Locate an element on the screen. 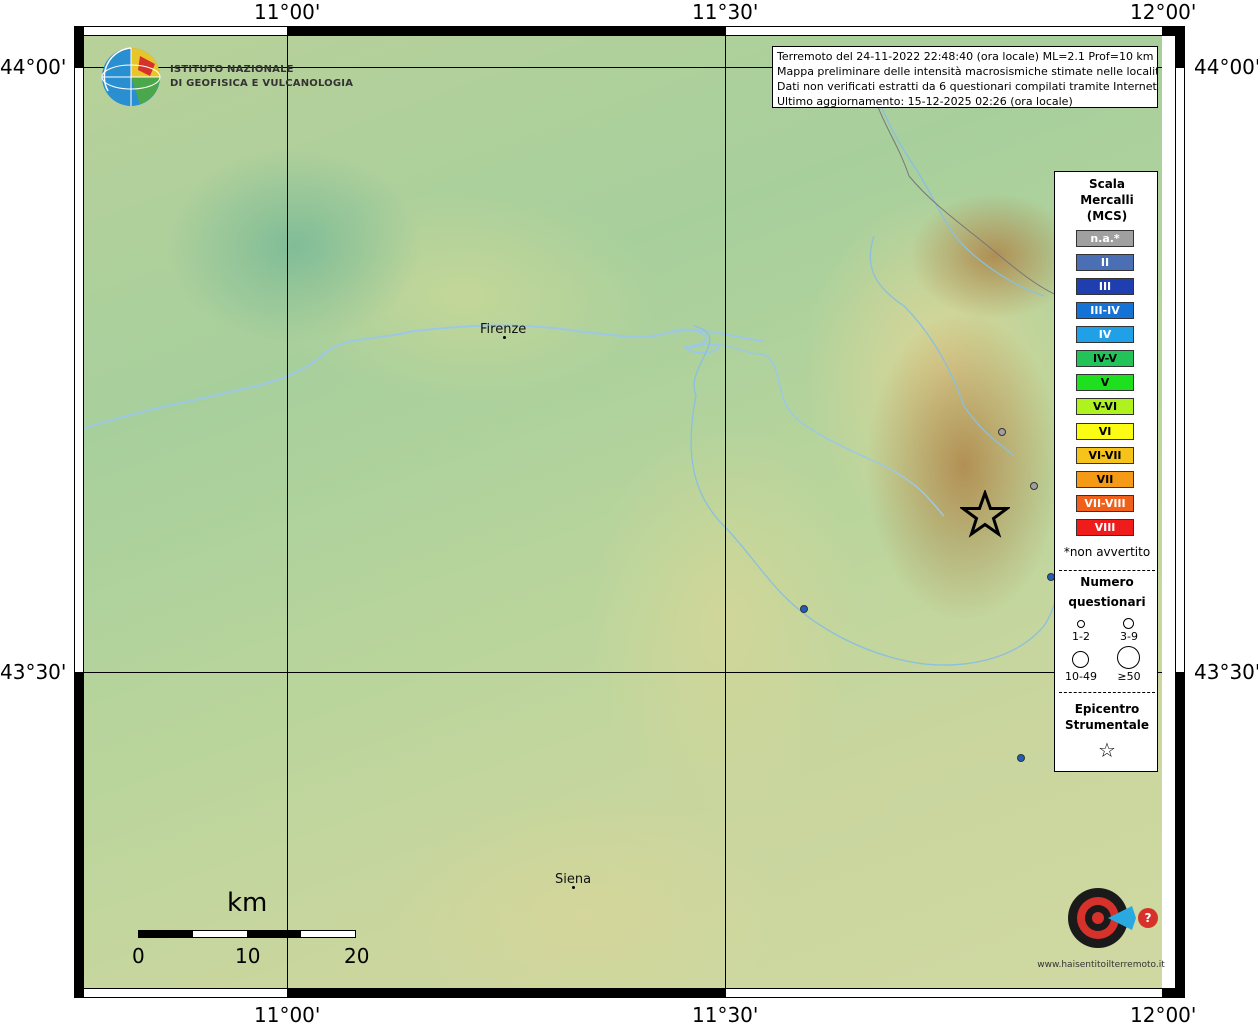  legend-swatch-vi-vii: VI-VII is located at coordinates (1105, 455).